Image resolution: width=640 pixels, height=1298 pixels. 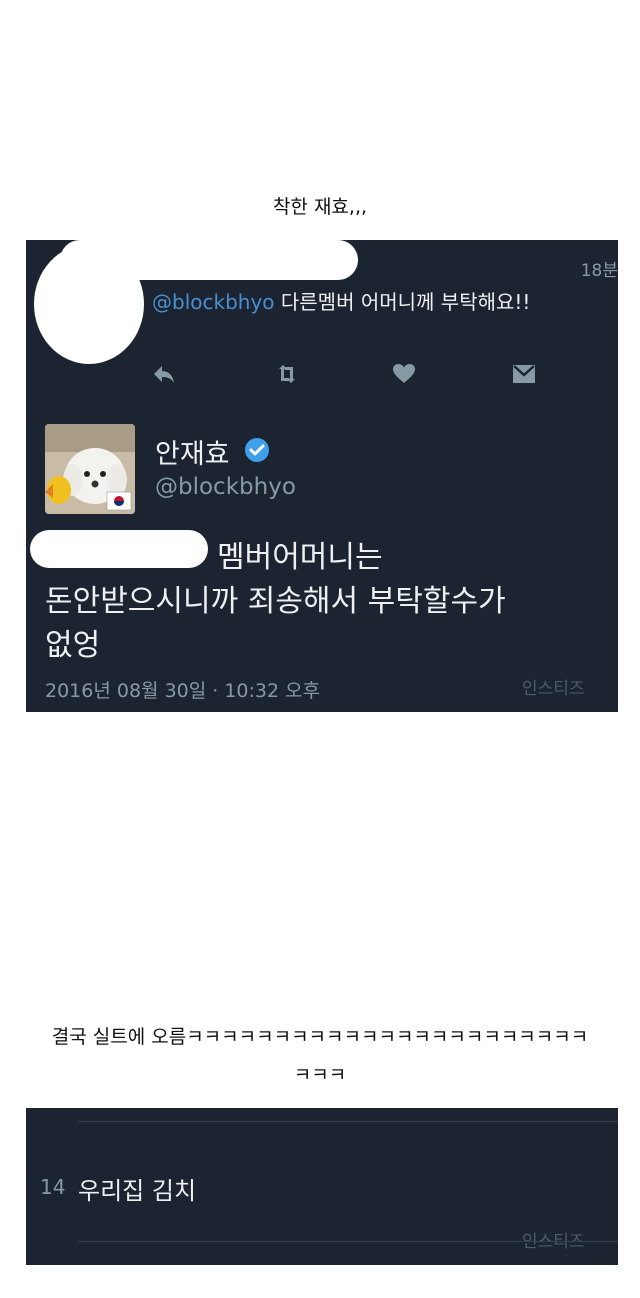 I want to click on caption-bottom-line-2: ㅋㅋㅋ, so click(x=320, y=1075).